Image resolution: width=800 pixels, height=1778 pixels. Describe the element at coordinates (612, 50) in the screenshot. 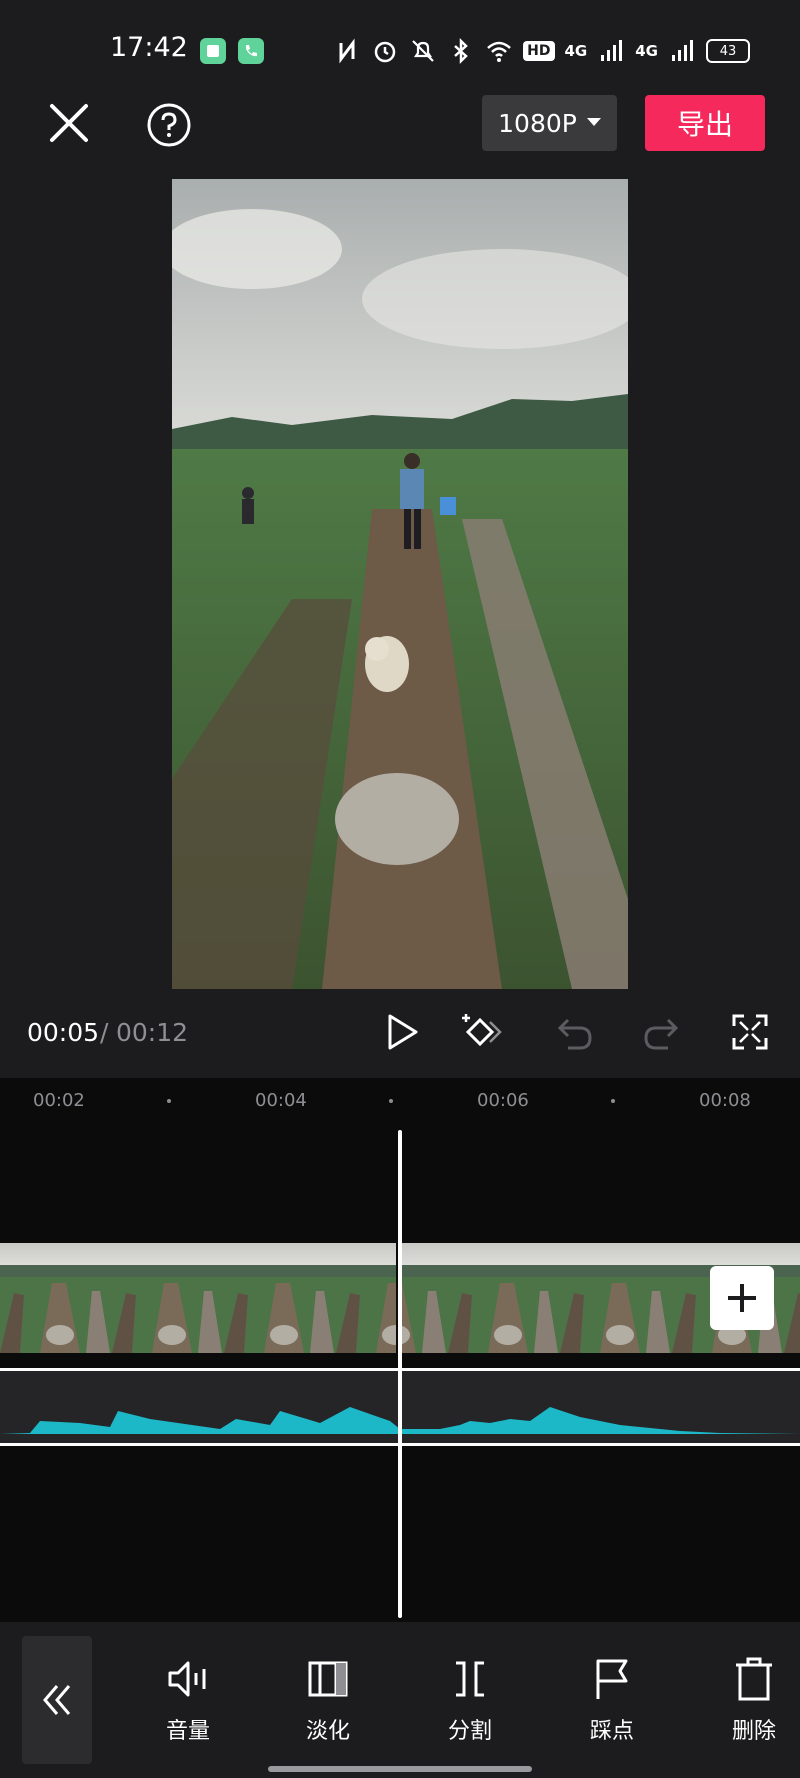

I see `signal-icon` at that location.